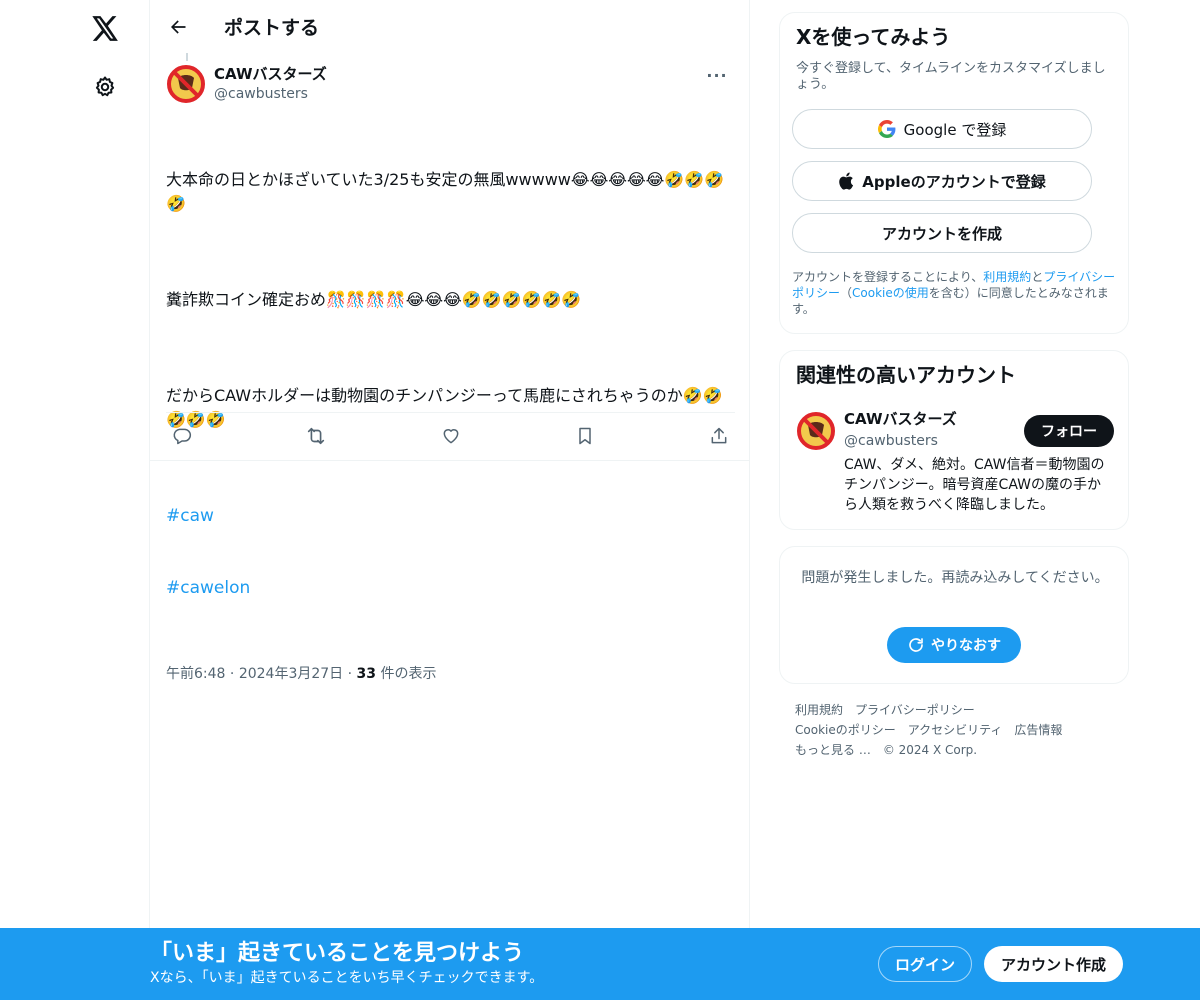  I want to click on apple-signup-label: Appleのアカウントで登録, so click(954, 181).